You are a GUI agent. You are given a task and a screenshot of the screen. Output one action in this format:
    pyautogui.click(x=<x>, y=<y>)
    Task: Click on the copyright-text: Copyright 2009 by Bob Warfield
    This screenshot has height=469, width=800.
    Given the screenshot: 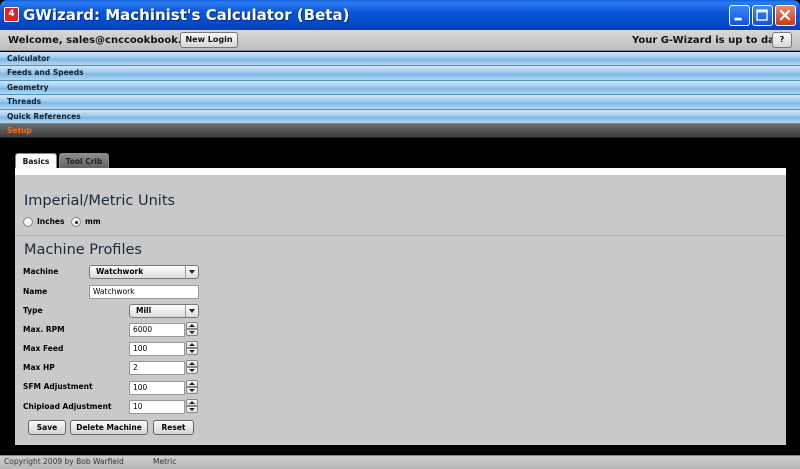 What is the action you would take?
    pyautogui.click(x=64, y=461)
    